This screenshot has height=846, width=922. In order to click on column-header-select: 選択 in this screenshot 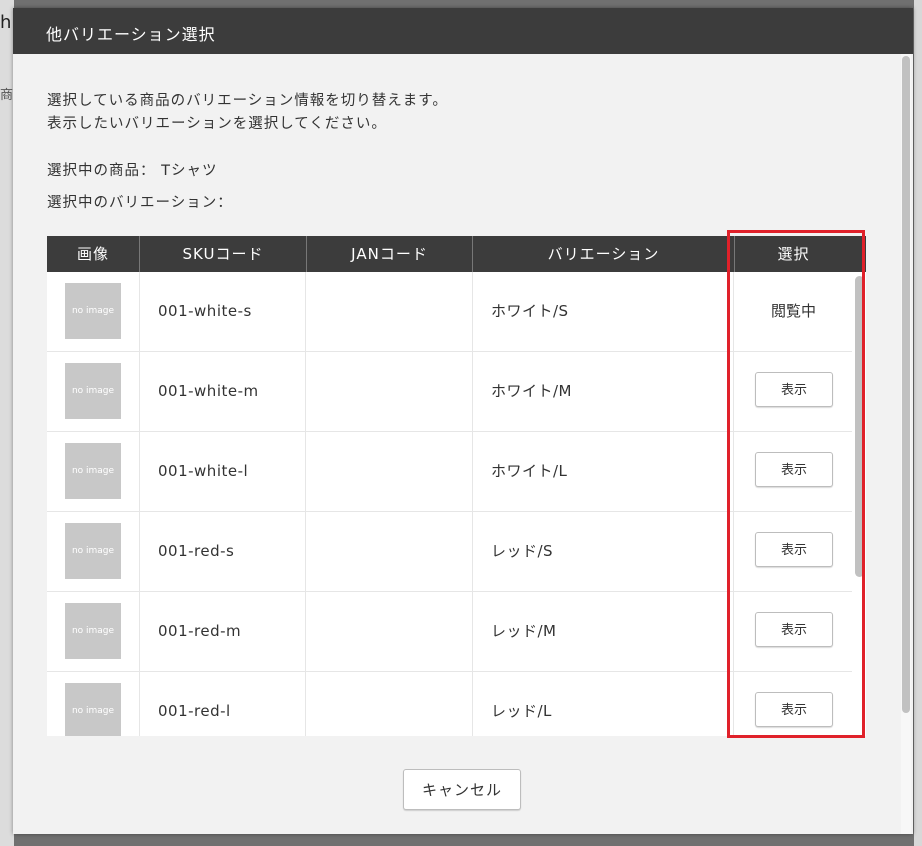, I will do `click(793, 254)`.